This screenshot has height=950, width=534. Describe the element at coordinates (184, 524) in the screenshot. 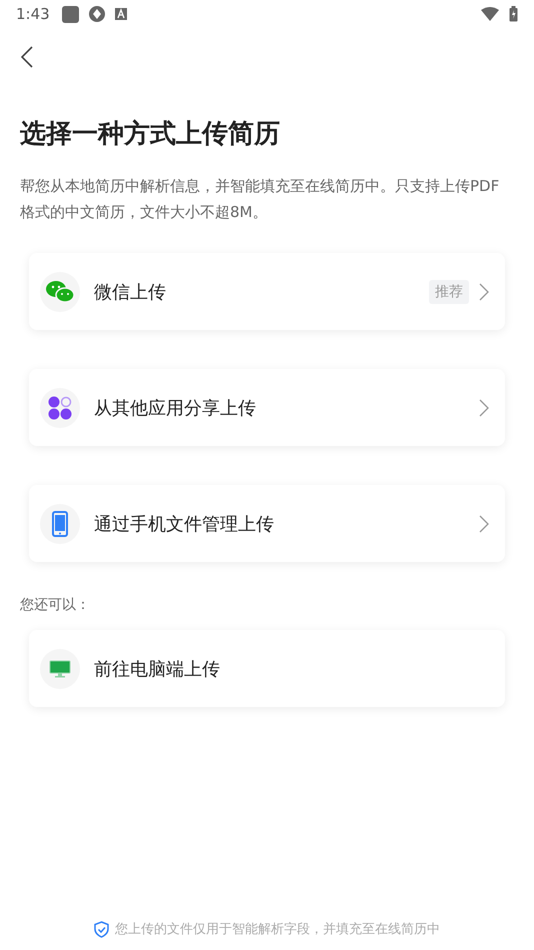

I see `option-label: 通过手机文件管理上传` at that location.